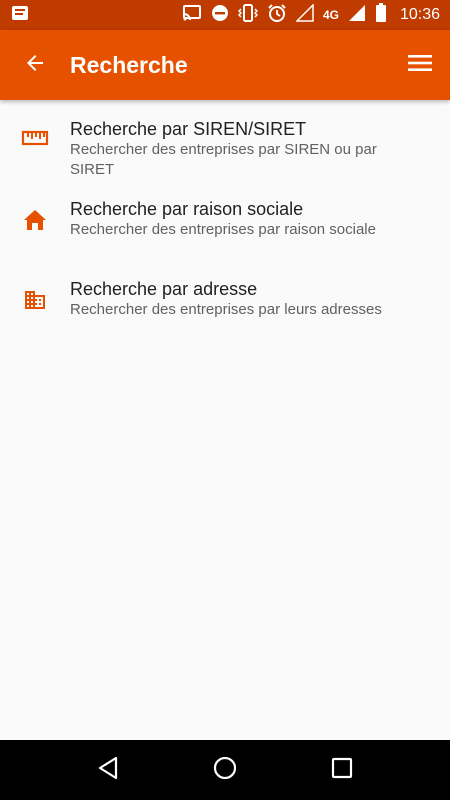 This screenshot has width=450, height=800. Describe the element at coordinates (35, 222) in the screenshot. I see `home-icon` at that location.